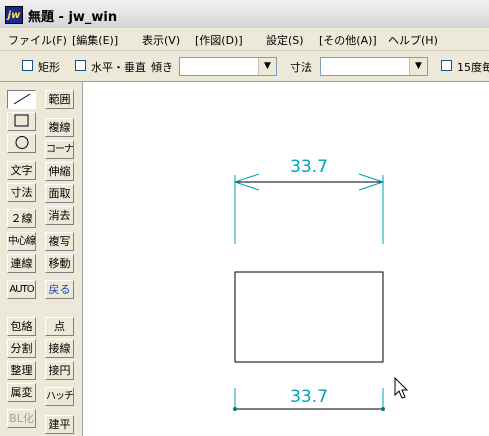  Describe the element at coordinates (118, 67) in the screenshot. I see `hv-label: 水平・垂直` at that location.